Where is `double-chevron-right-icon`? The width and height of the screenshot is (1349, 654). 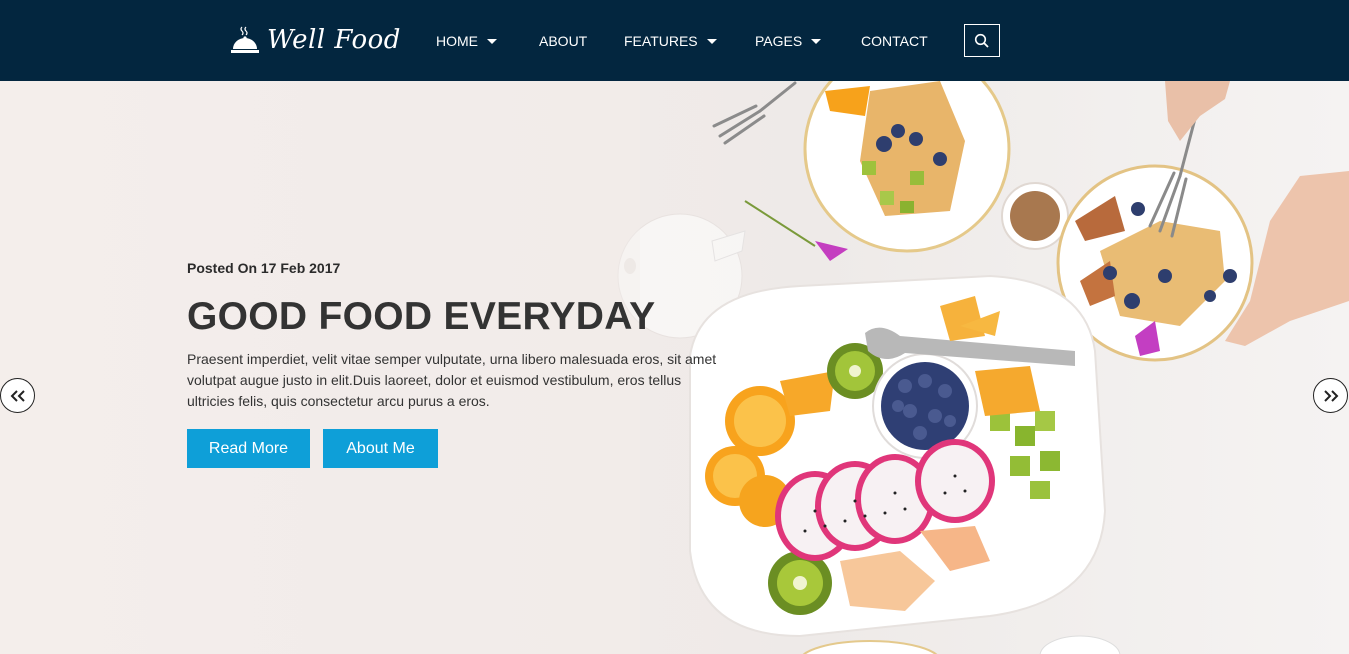
double-chevron-right-icon is located at coordinates (1330, 395).